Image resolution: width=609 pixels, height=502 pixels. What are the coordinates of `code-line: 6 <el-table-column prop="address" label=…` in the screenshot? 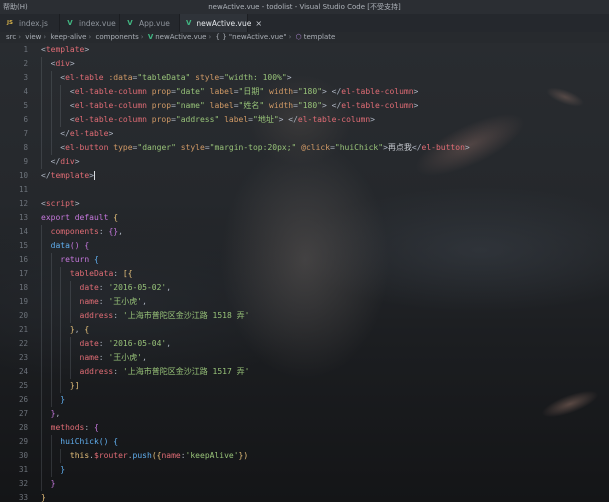 It's located at (304, 120).